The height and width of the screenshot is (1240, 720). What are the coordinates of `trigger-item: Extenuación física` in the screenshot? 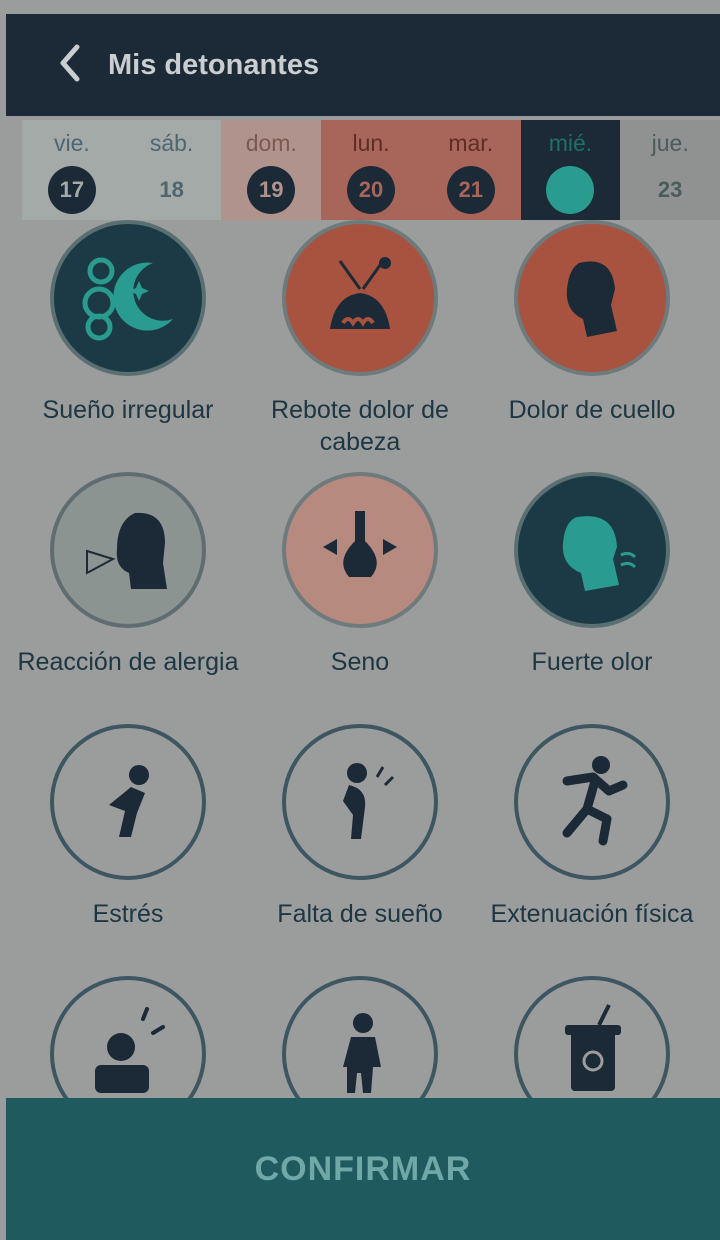 It's located at (592, 827).